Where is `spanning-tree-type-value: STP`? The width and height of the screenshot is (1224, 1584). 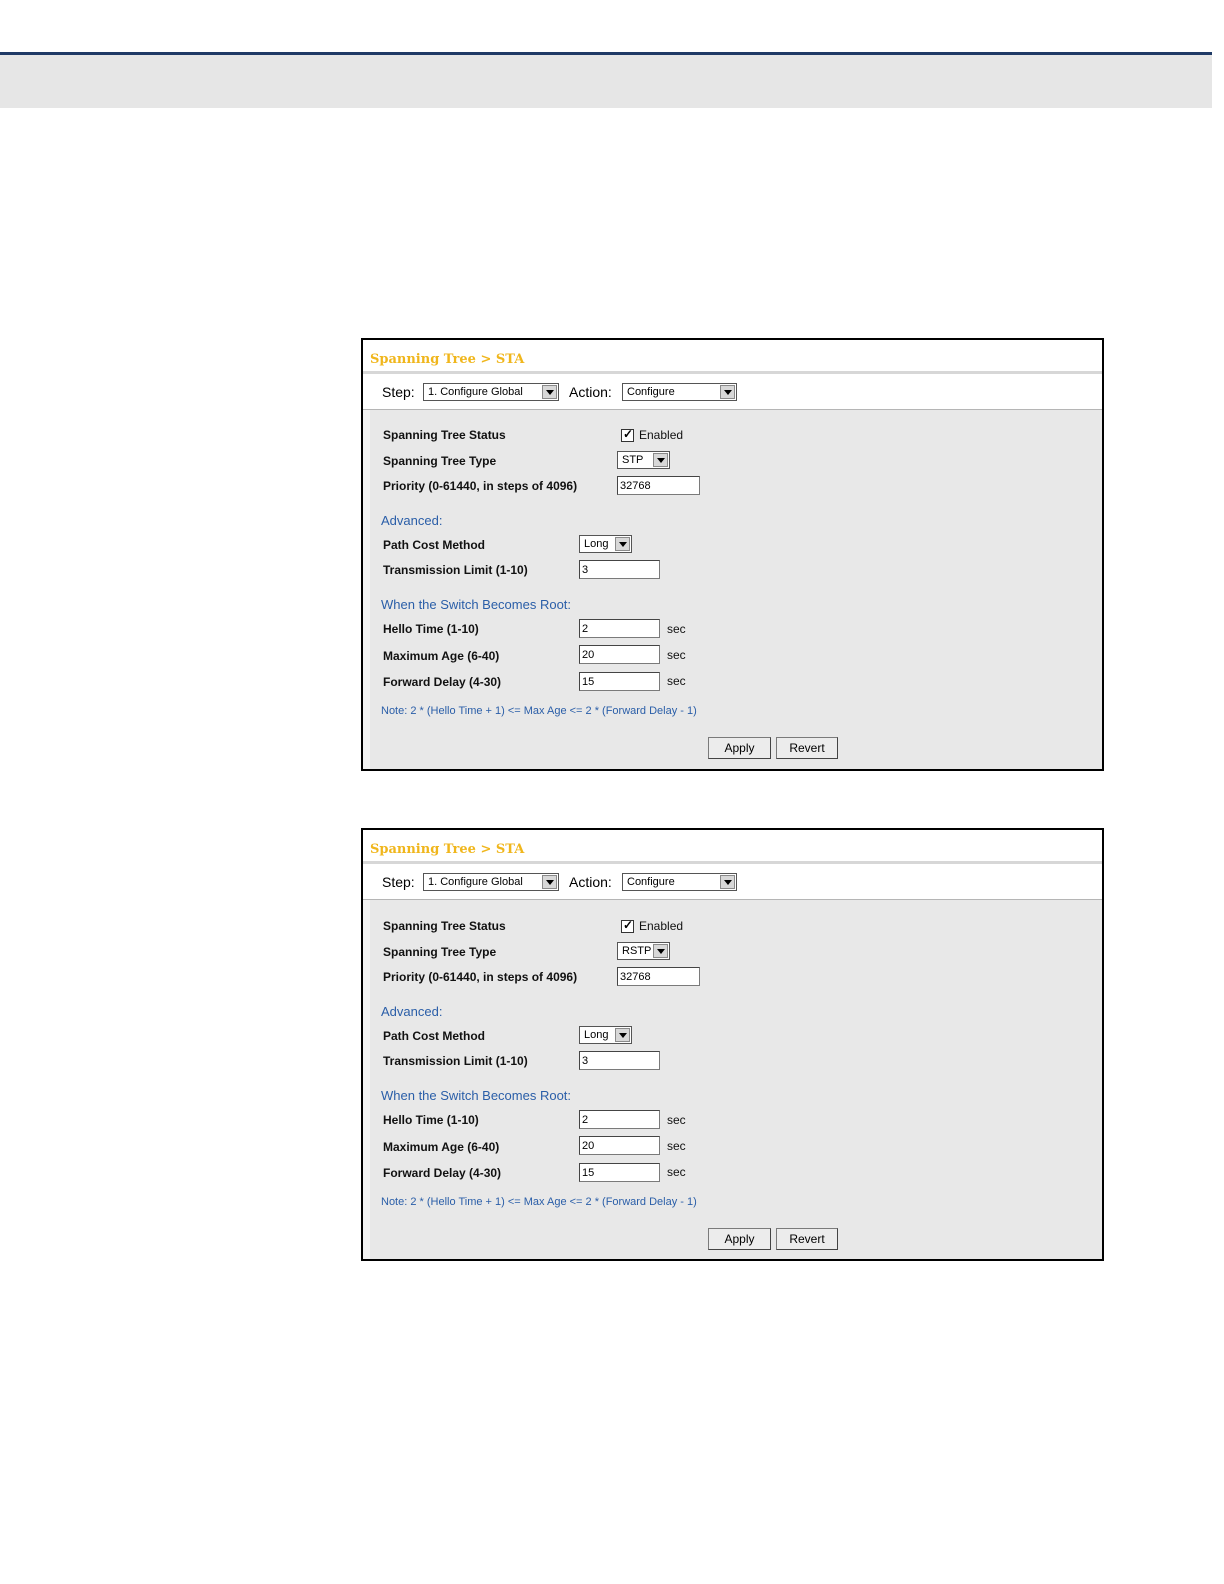 spanning-tree-type-value: STP is located at coordinates (633, 460).